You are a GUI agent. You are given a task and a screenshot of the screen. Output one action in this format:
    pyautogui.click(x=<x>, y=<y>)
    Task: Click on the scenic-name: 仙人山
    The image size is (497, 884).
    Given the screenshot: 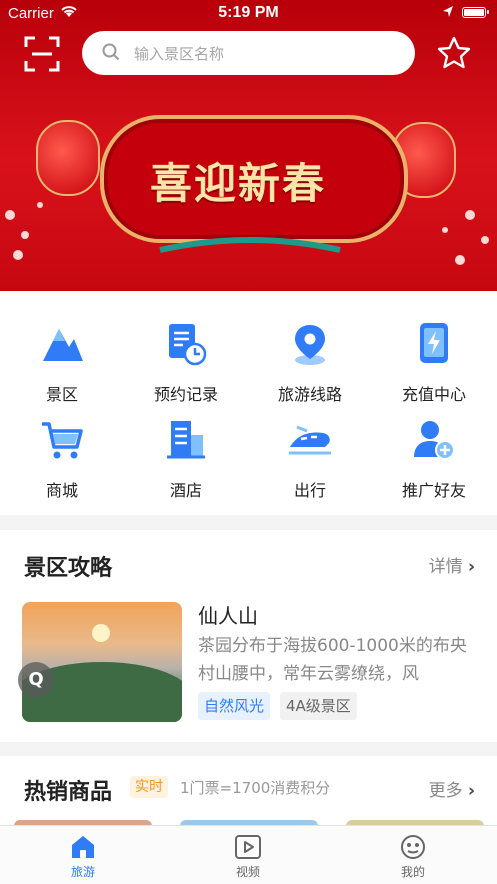 What is the action you would take?
    pyautogui.click(x=228, y=616)
    